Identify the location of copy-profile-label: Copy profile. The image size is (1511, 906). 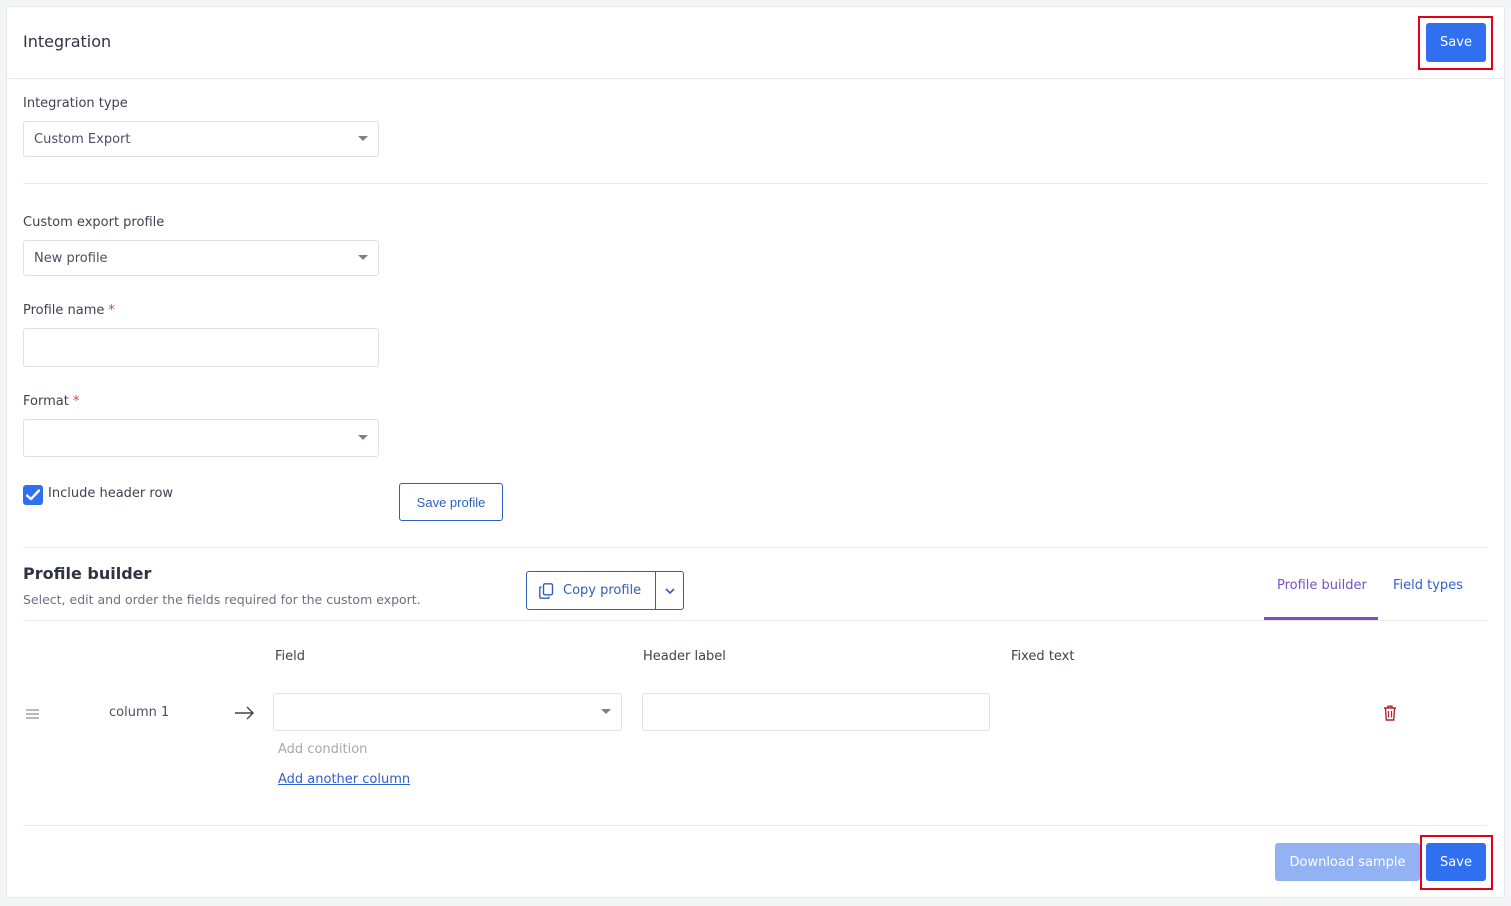
(602, 590).